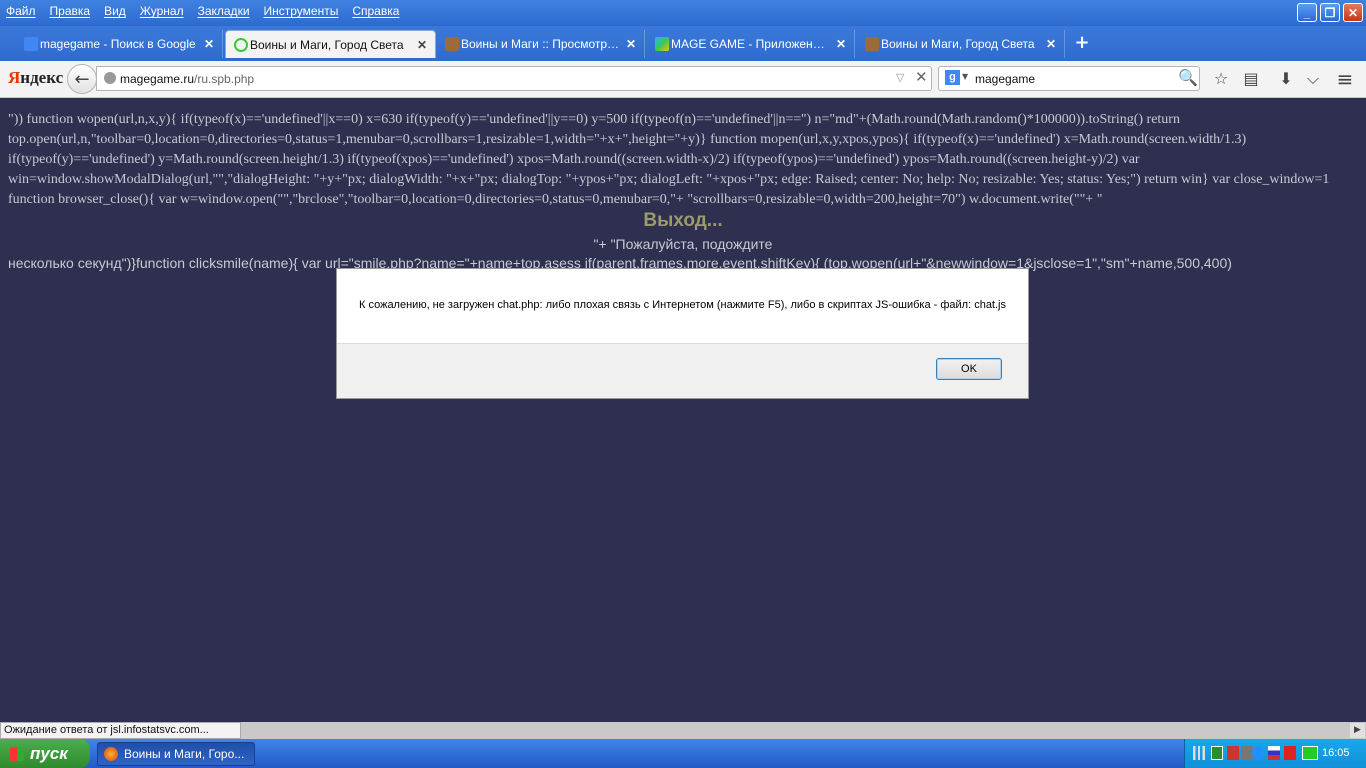 The width and height of the screenshot is (1366, 768). Describe the element at coordinates (31, 44) in the screenshot. I see `google-icon` at that location.